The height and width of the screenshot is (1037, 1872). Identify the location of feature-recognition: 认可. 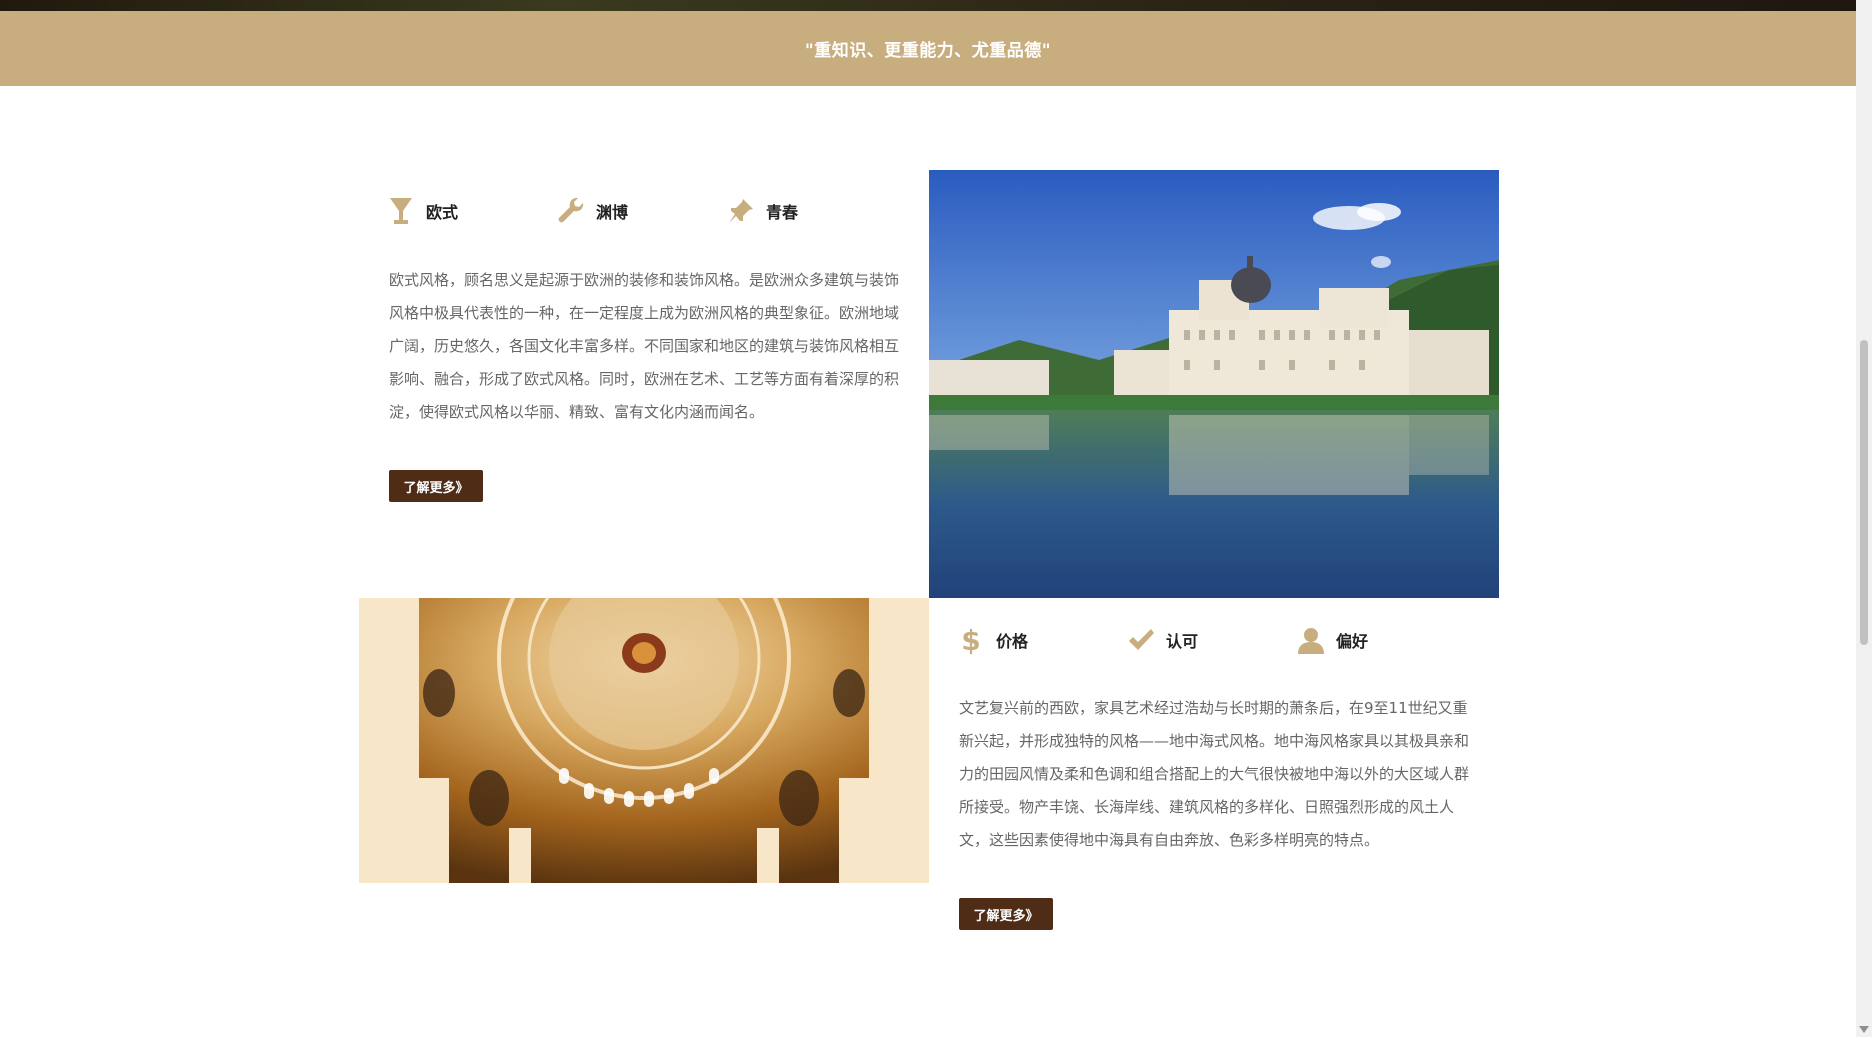
(1162, 640).